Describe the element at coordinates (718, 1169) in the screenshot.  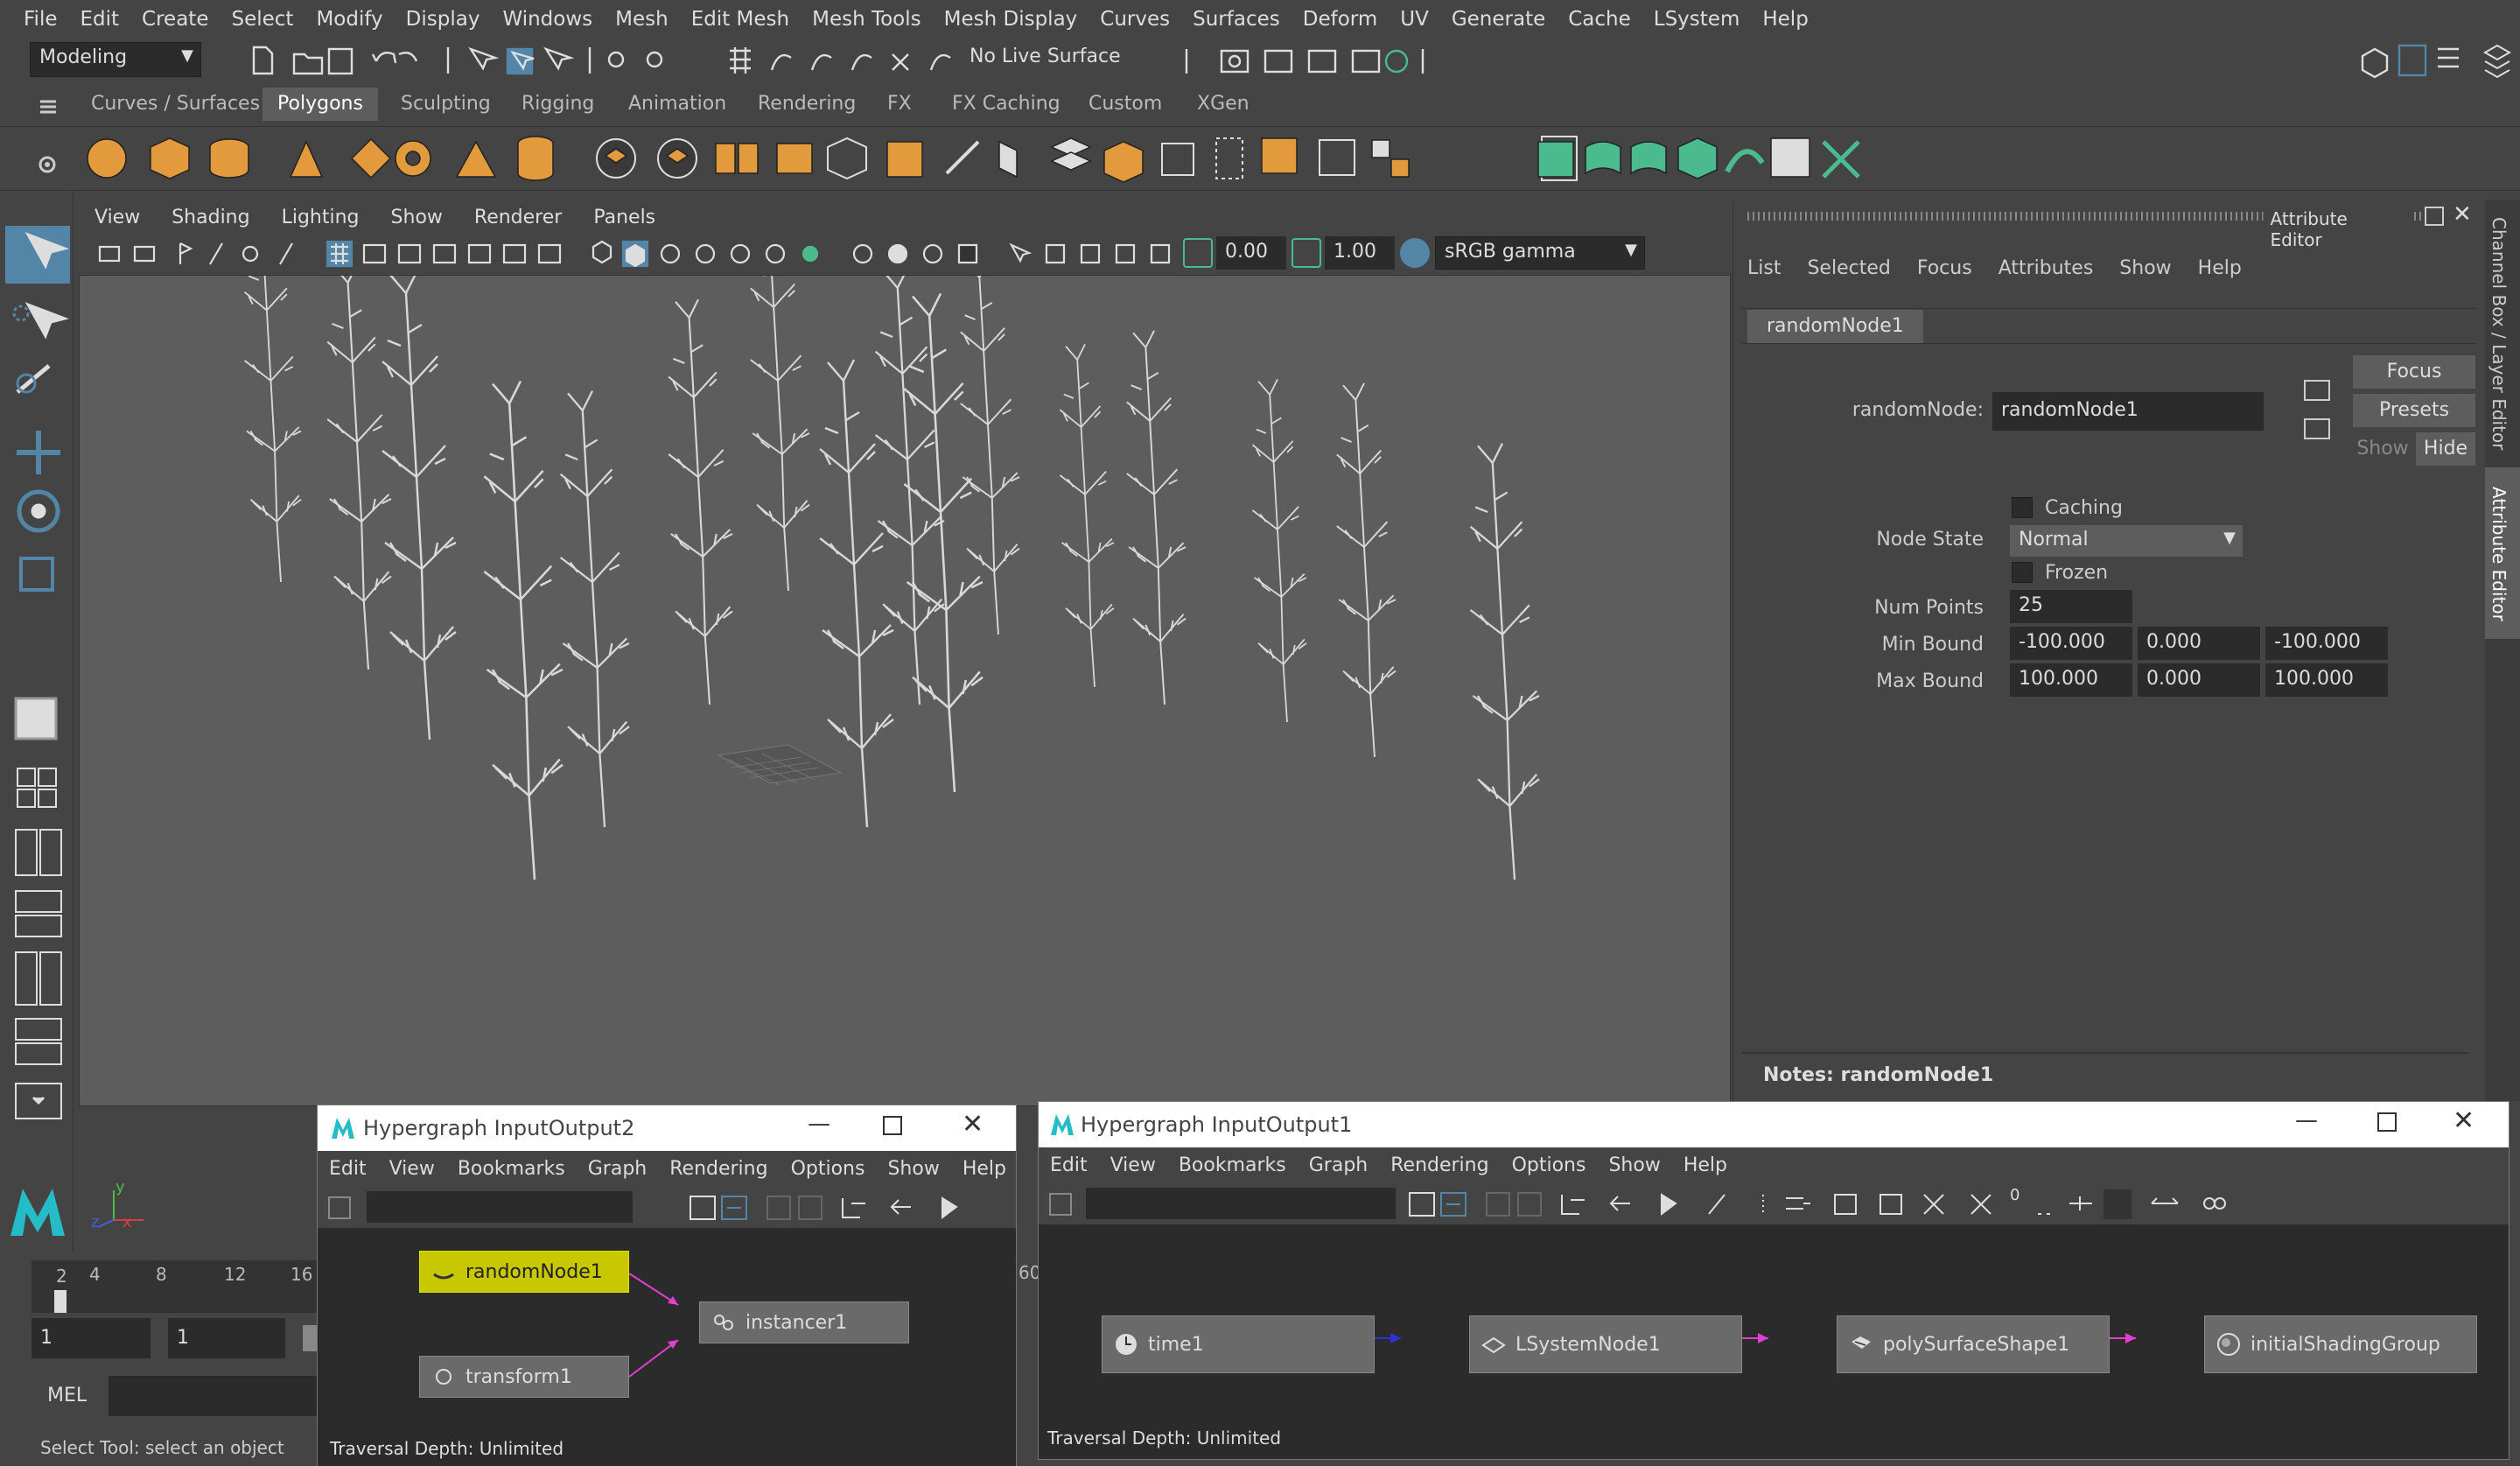
I see `hg2-menu-rendering: Rendering` at that location.